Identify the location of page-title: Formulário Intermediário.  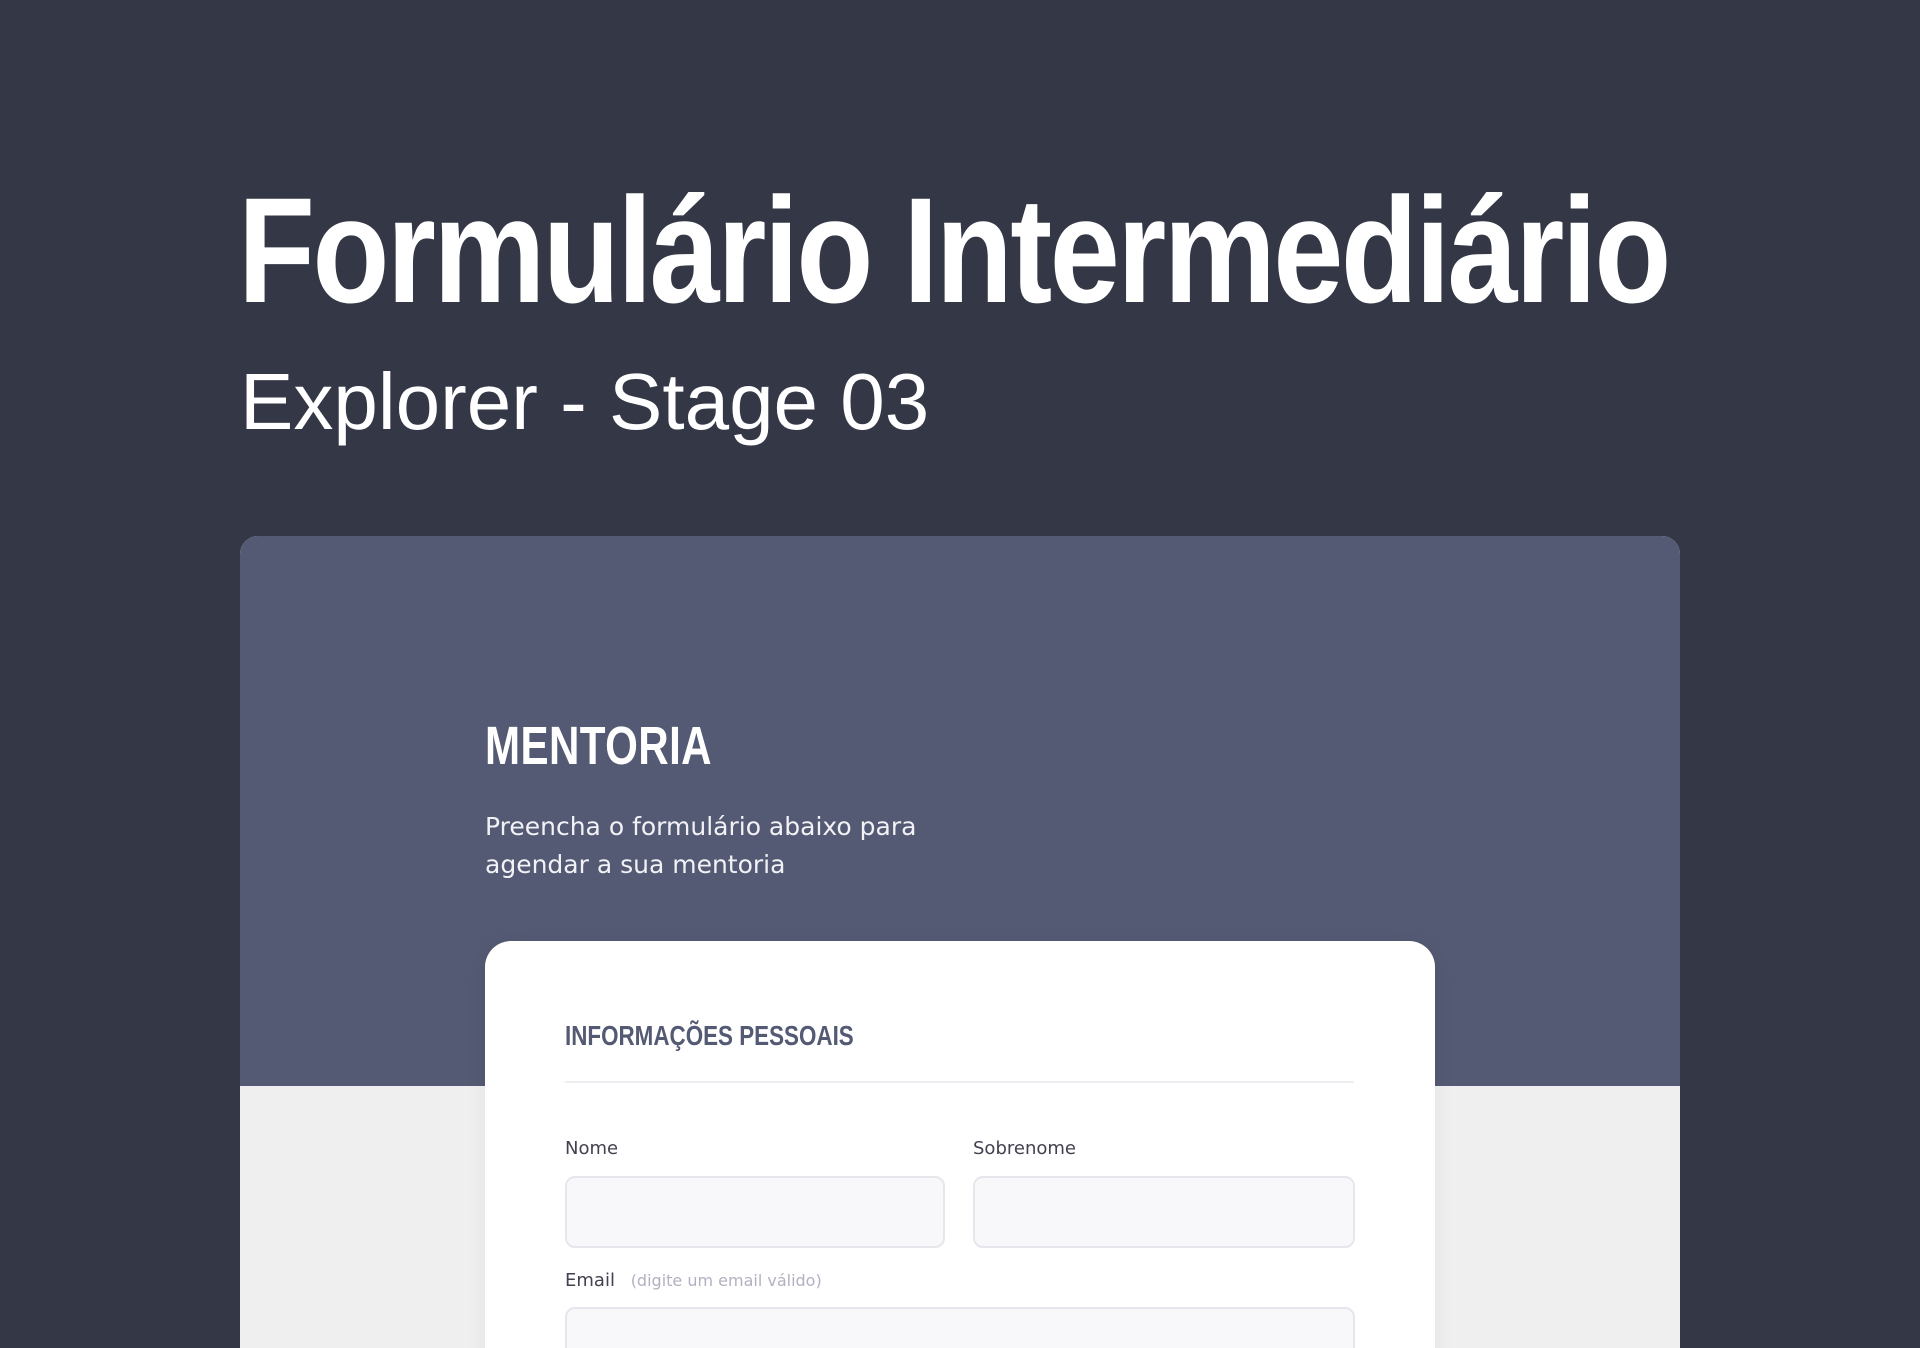
(954, 250).